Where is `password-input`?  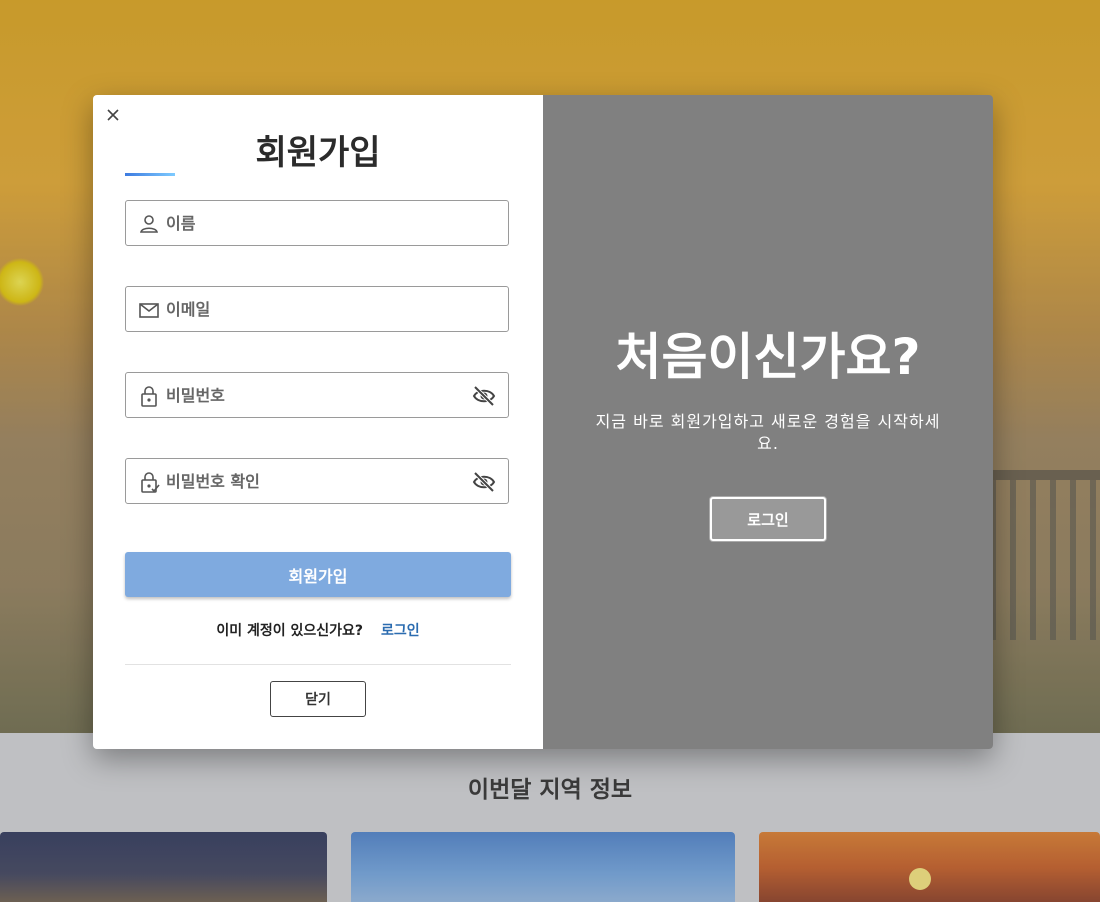 password-input is located at coordinates (316, 395).